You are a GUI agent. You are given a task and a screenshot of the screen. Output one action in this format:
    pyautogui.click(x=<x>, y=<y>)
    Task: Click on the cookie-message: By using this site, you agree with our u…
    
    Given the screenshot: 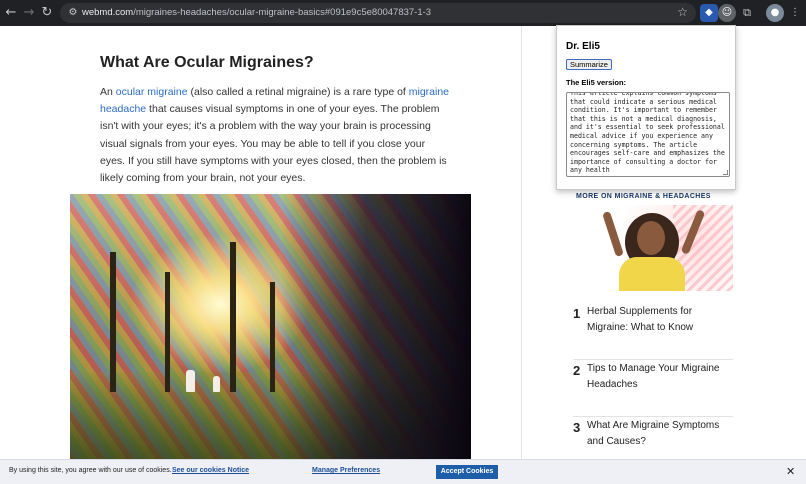 What is the action you would take?
    pyautogui.click(x=90, y=470)
    